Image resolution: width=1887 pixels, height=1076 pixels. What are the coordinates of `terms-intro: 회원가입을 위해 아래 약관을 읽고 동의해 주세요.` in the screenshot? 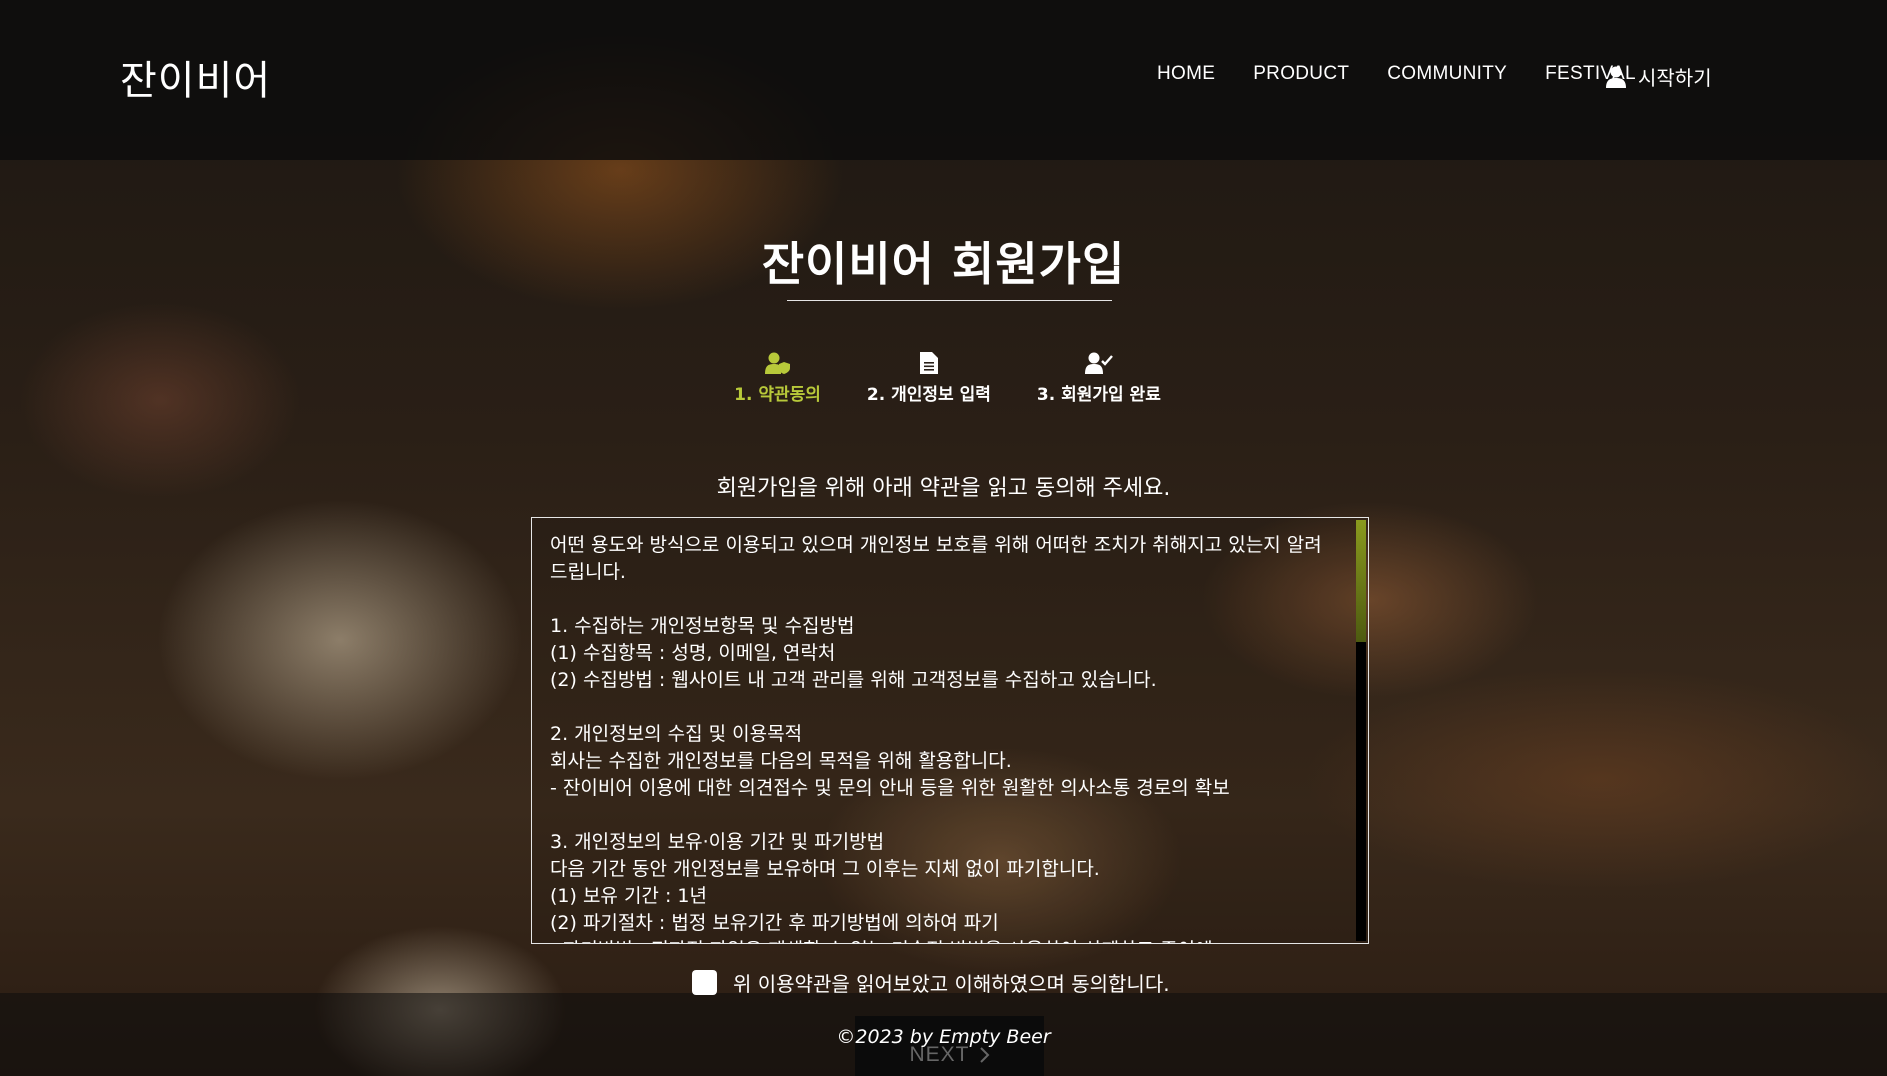 It's located at (943, 488).